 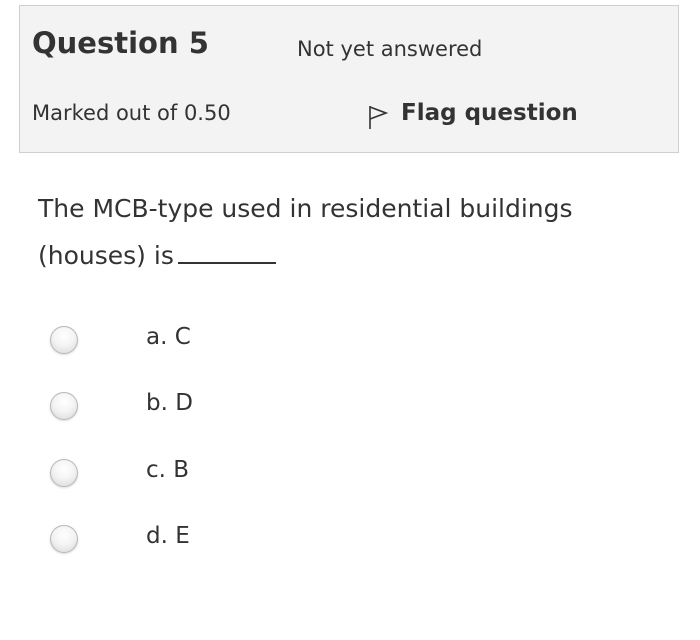 What do you see at coordinates (200, 473) in the screenshot?
I see `answer-option-c: c. B` at bounding box center [200, 473].